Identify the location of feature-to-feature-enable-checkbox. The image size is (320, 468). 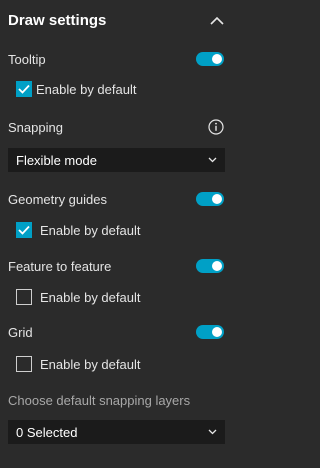
(24, 297).